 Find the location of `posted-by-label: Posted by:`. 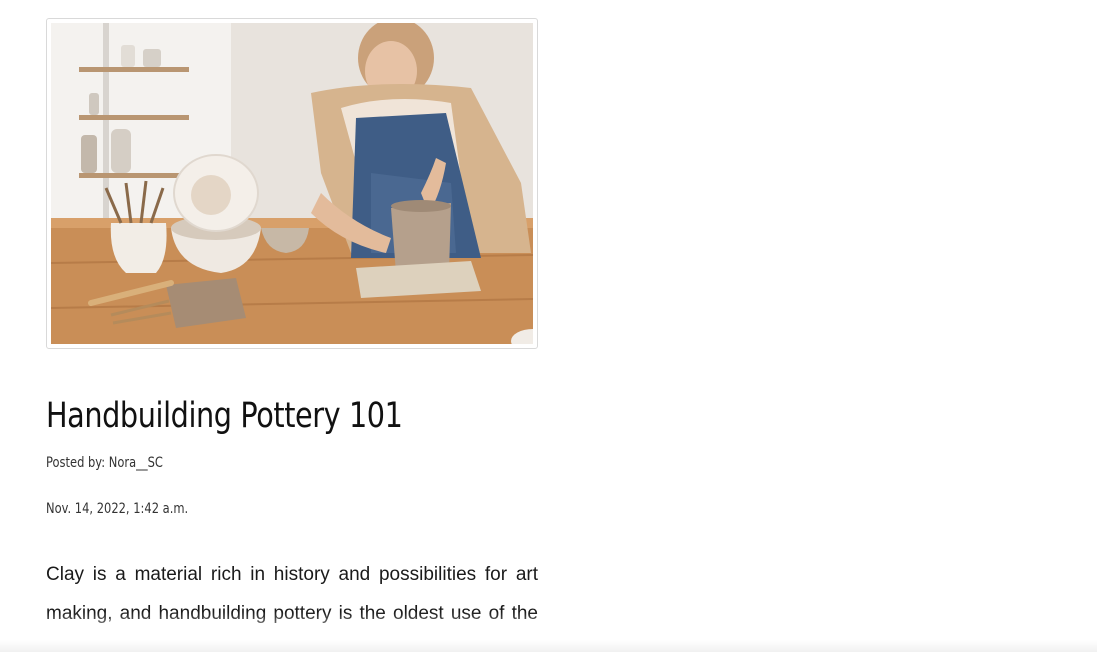

posted-by-label: Posted by: is located at coordinates (76, 463).